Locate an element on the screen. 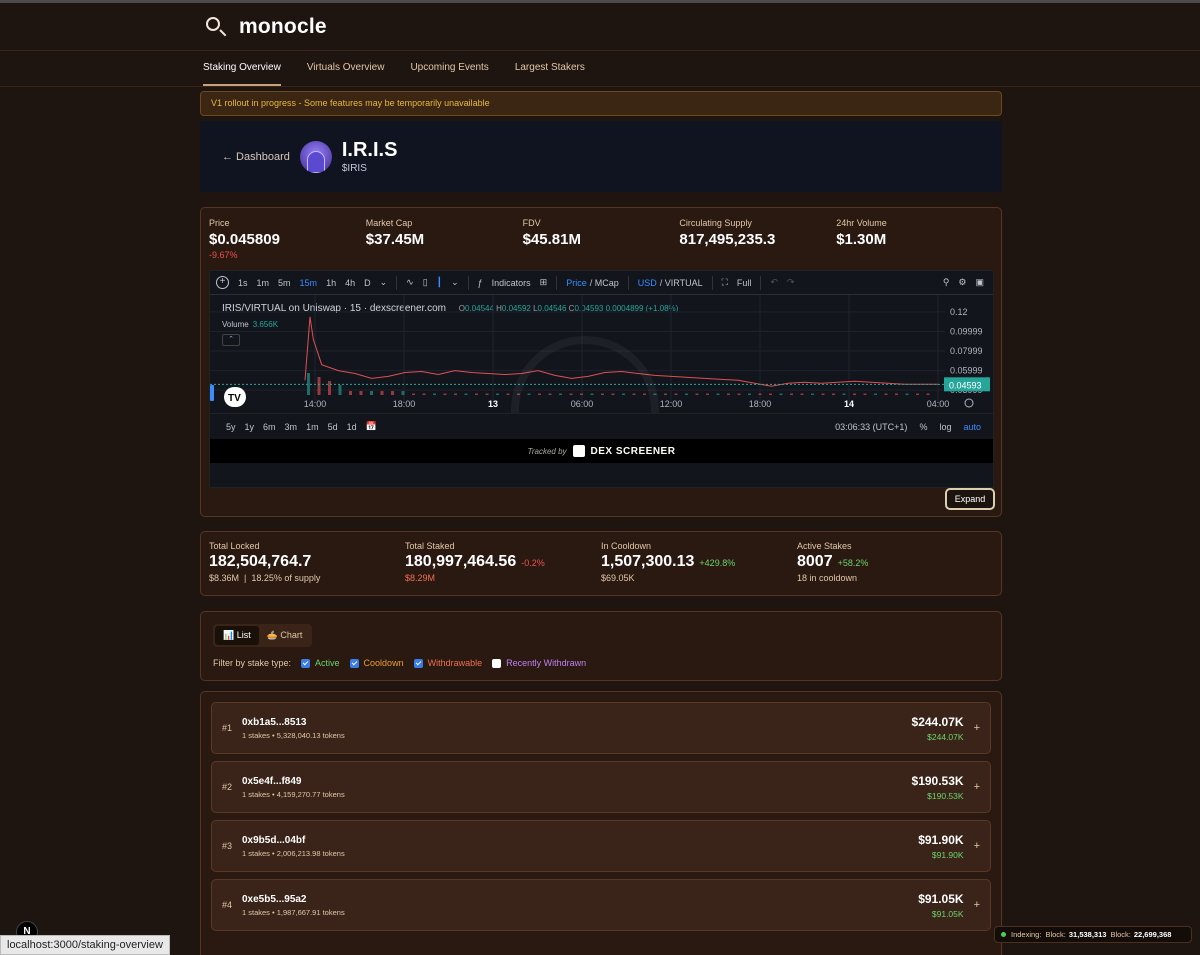 Image resolution: width=1200 pixels, height=955 pixels. tab-largest-stakers: Largest Stakers is located at coordinates (550, 68).